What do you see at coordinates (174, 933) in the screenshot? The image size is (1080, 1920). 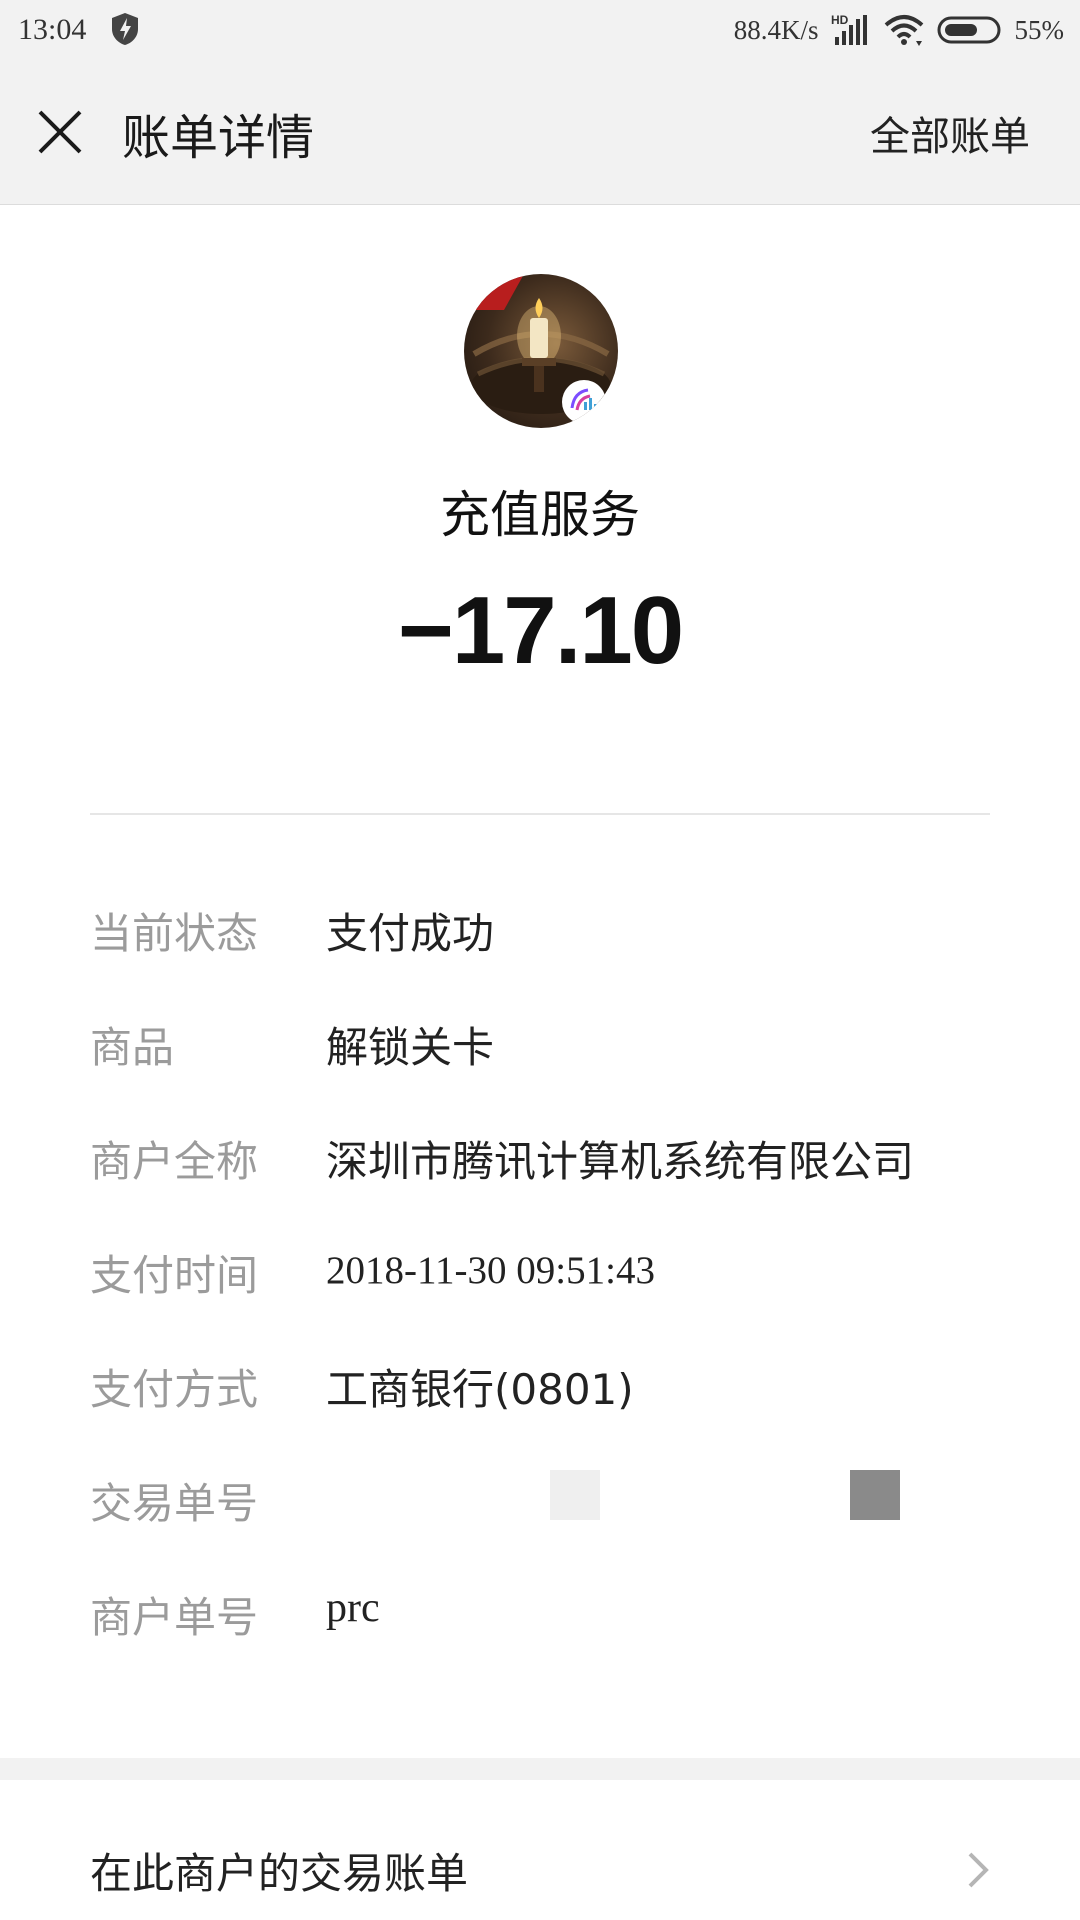 I see `detail-label: 当前状态` at bounding box center [174, 933].